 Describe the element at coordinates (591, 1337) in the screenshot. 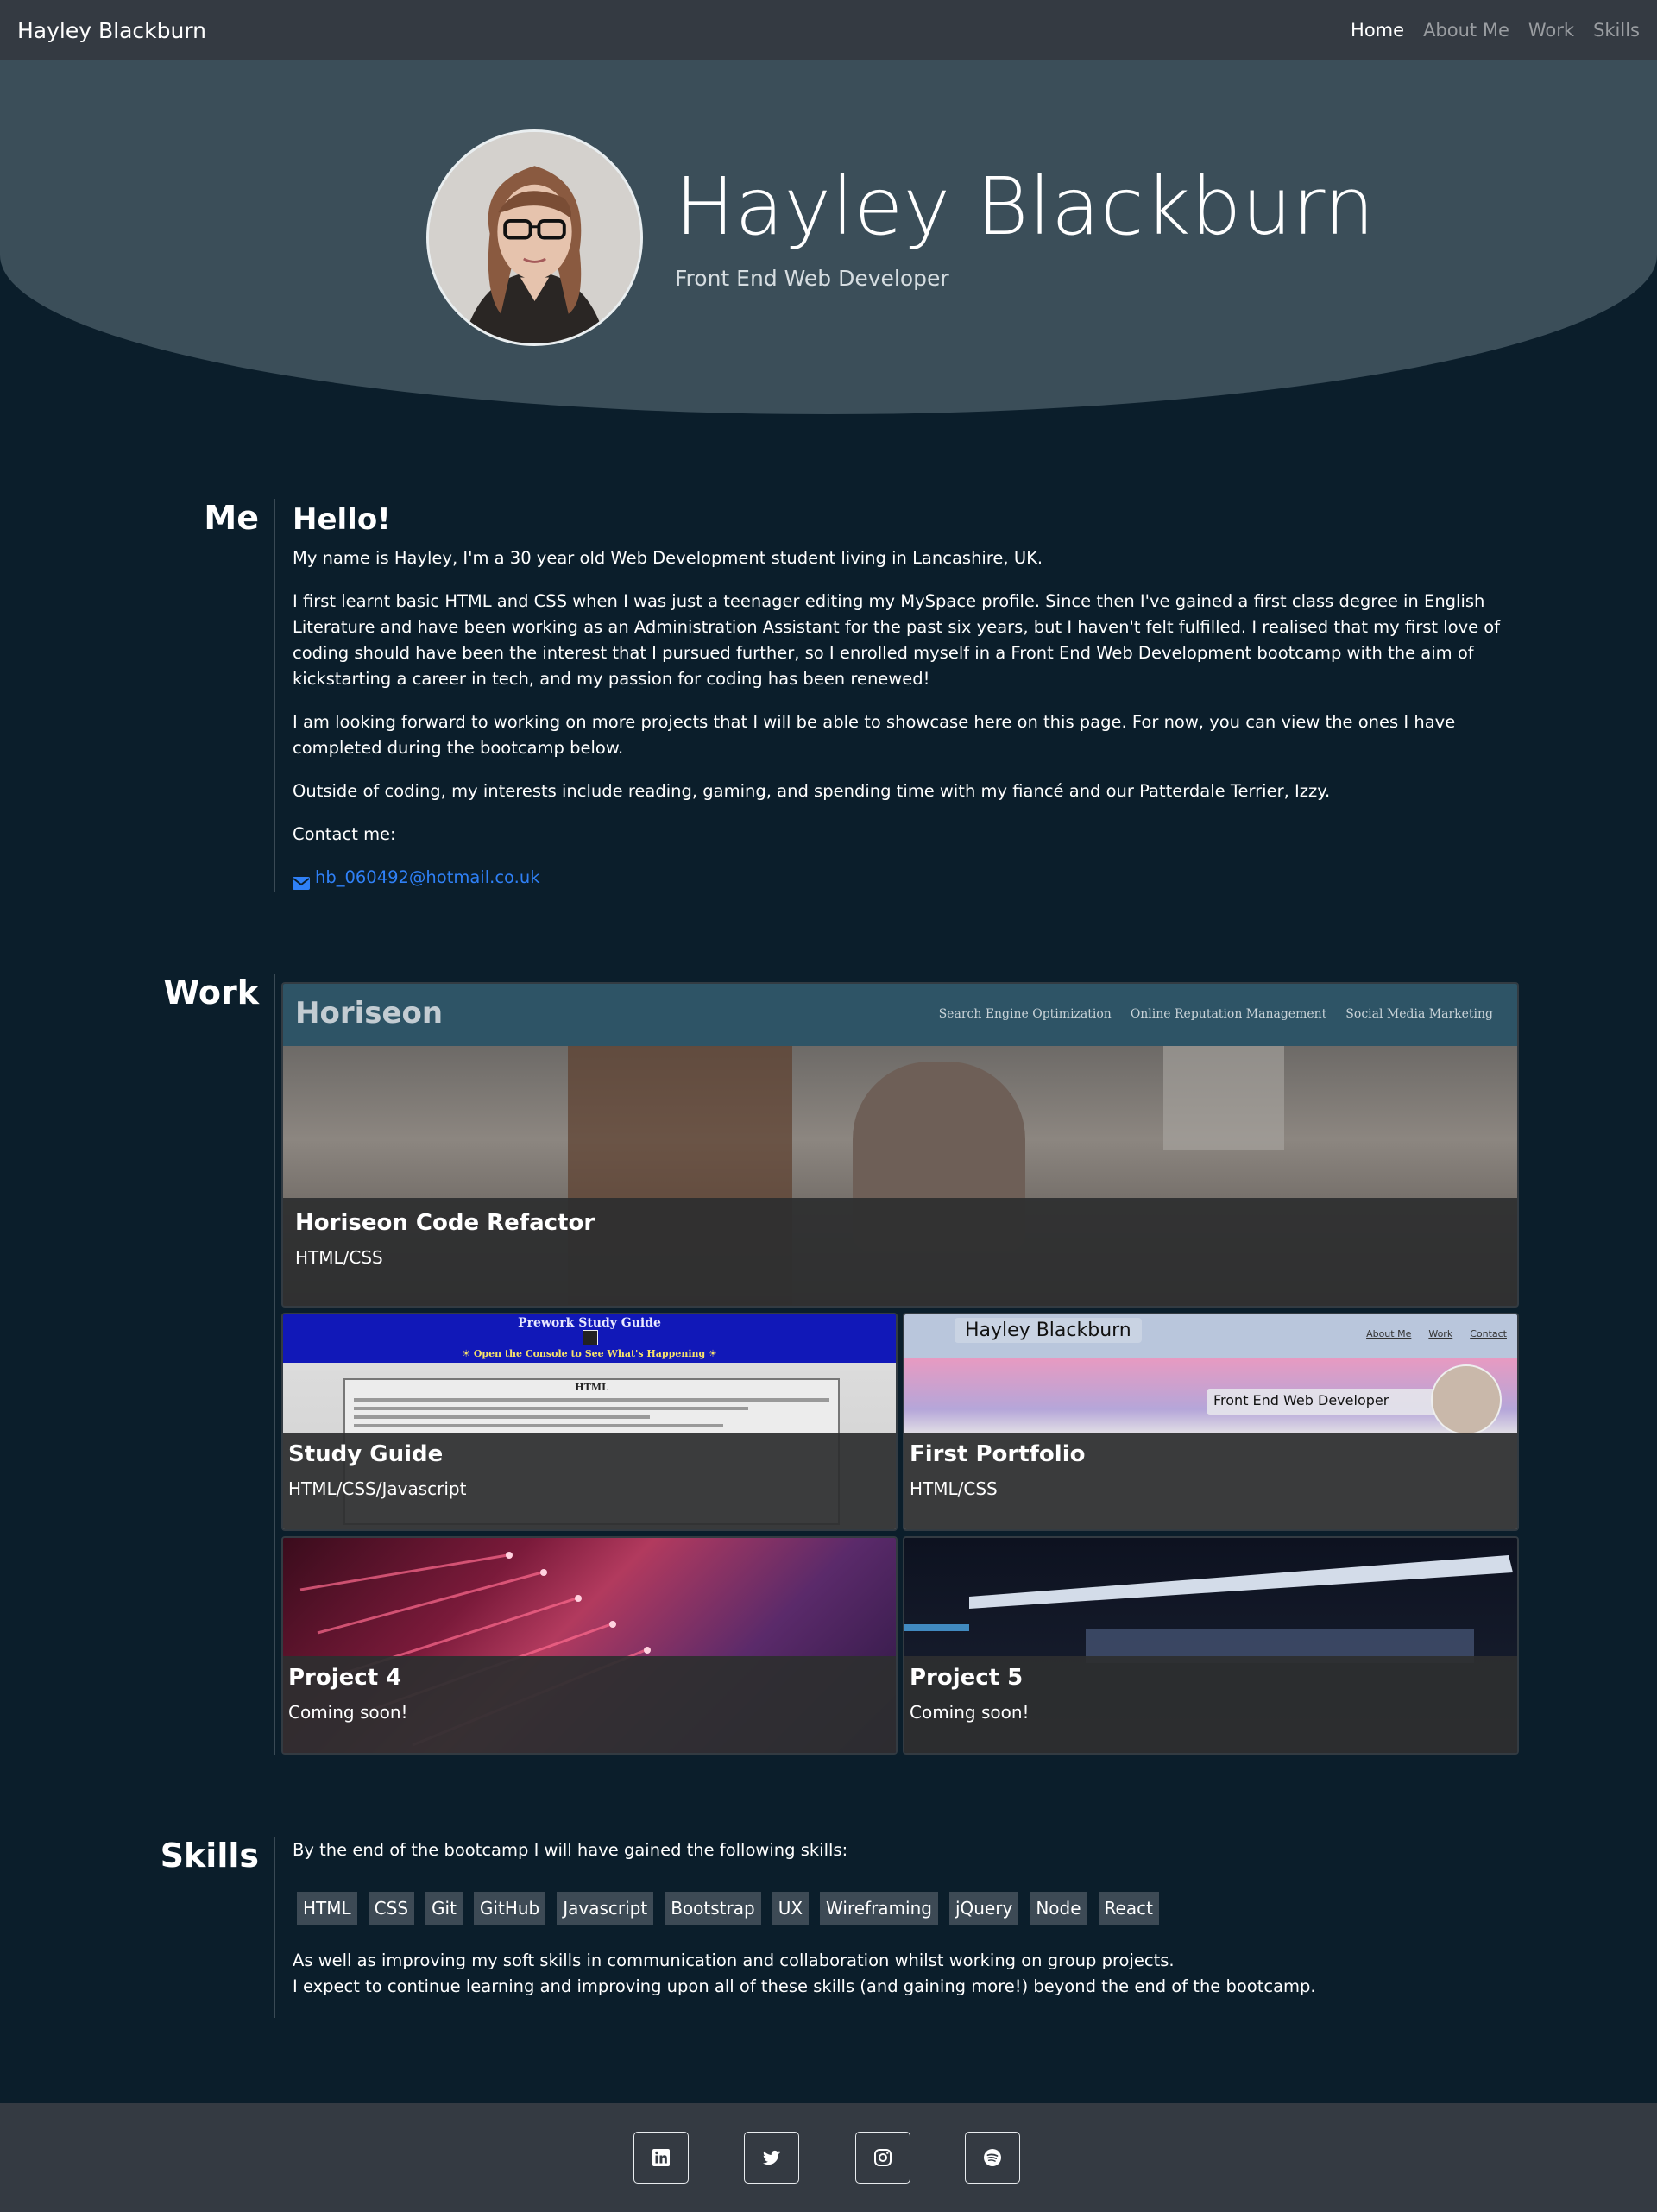

I see `preview-logo-icon` at that location.